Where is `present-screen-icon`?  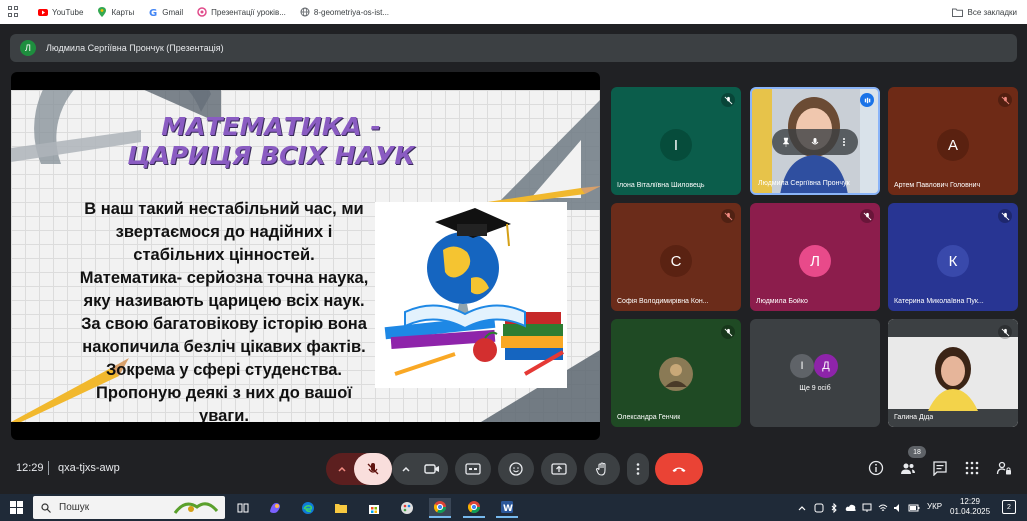
present-screen-icon is located at coordinates (559, 469).